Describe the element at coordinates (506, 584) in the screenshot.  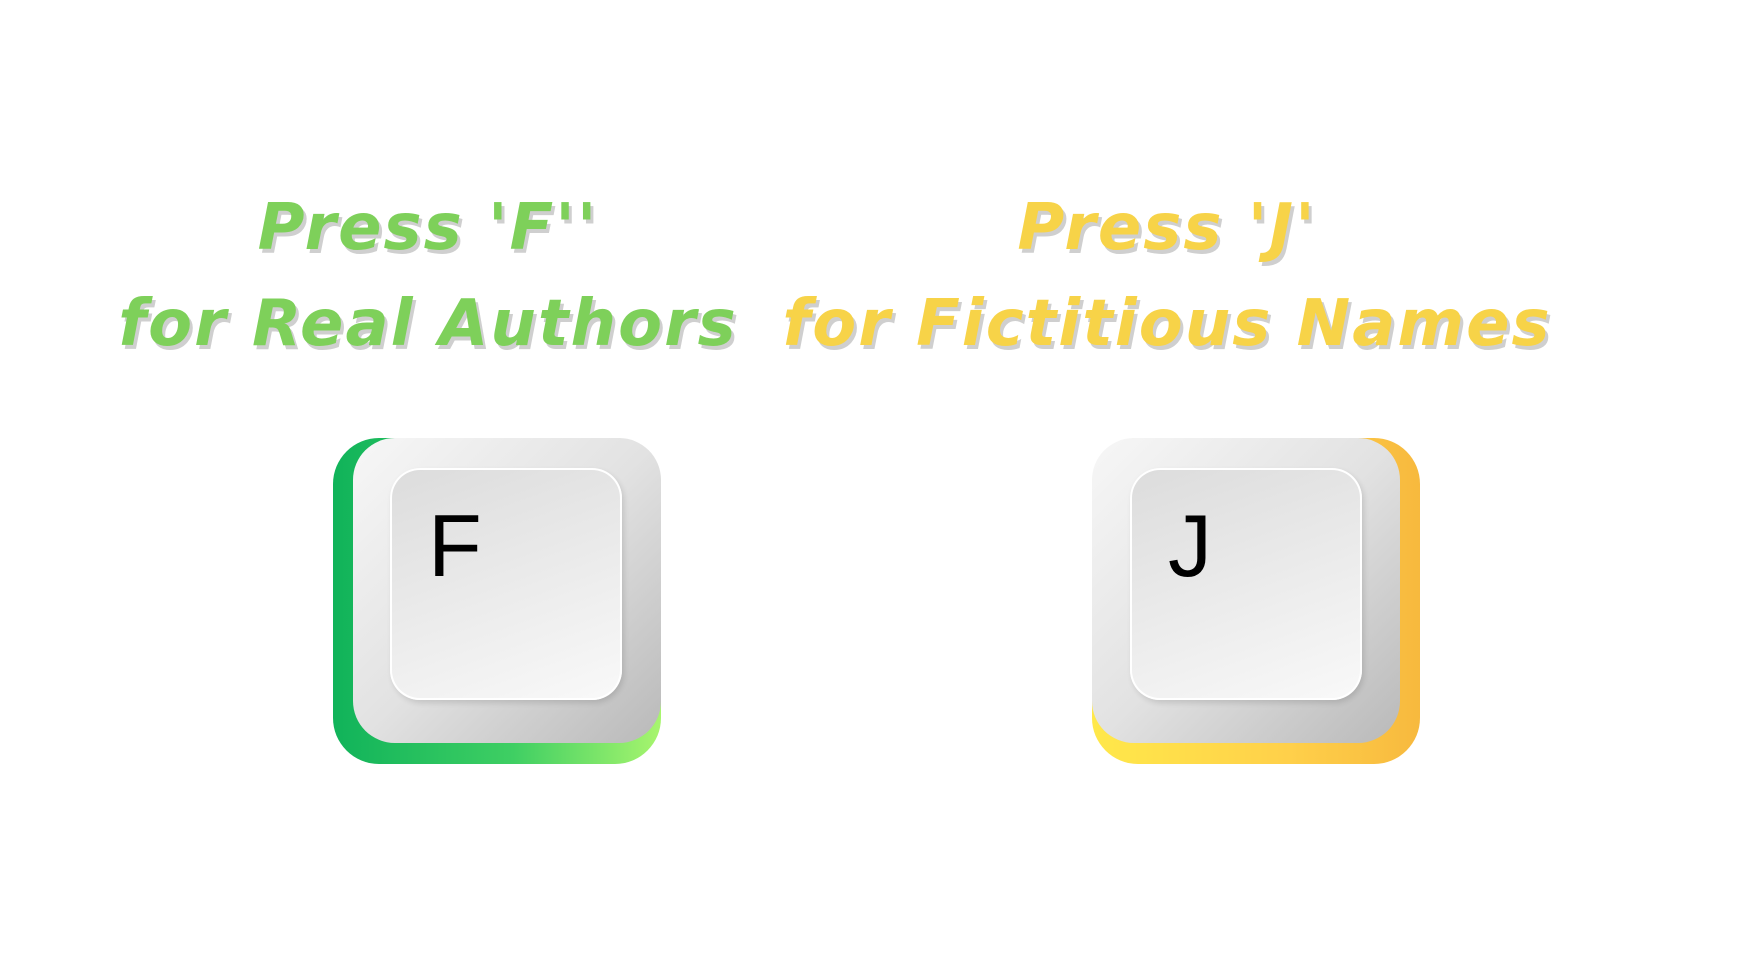
I see `f-key-face: F` at that location.